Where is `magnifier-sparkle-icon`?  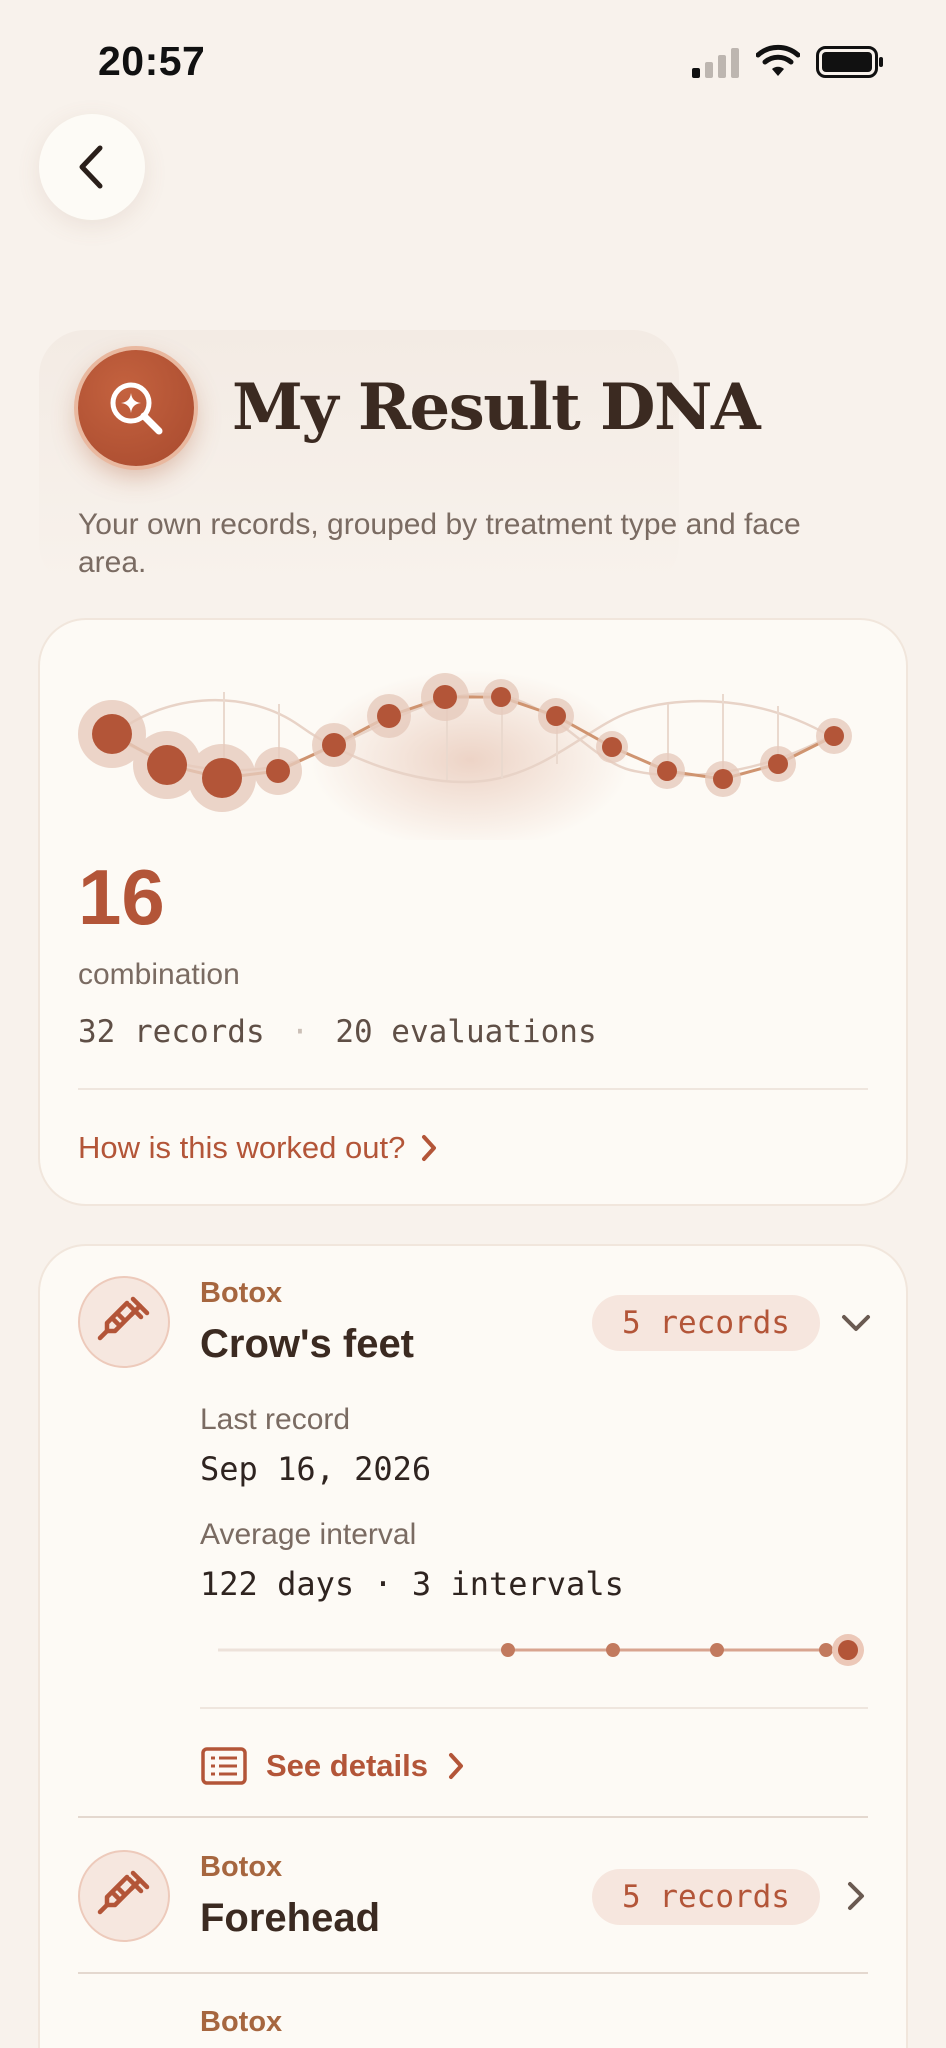 magnifier-sparkle-icon is located at coordinates (136, 408).